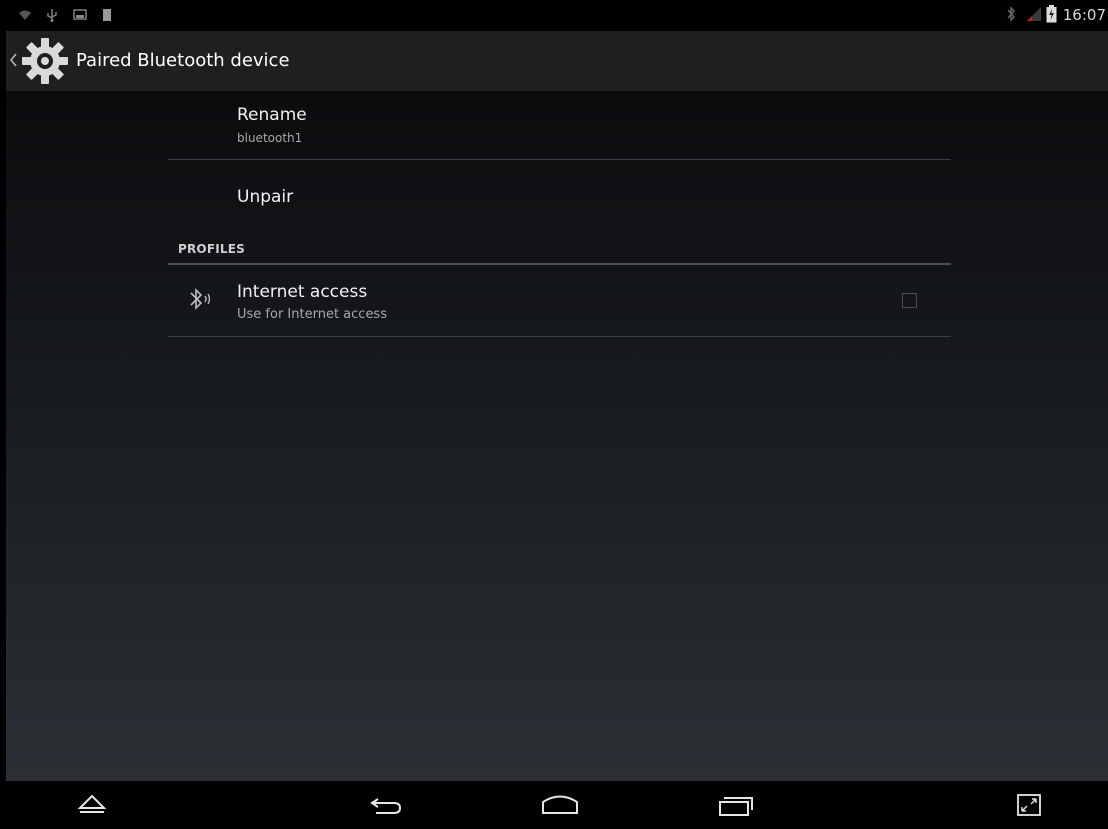 This screenshot has width=1108, height=829. Describe the element at coordinates (202, 301) in the screenshot. I see `bluetooth-network-icon` at that location.